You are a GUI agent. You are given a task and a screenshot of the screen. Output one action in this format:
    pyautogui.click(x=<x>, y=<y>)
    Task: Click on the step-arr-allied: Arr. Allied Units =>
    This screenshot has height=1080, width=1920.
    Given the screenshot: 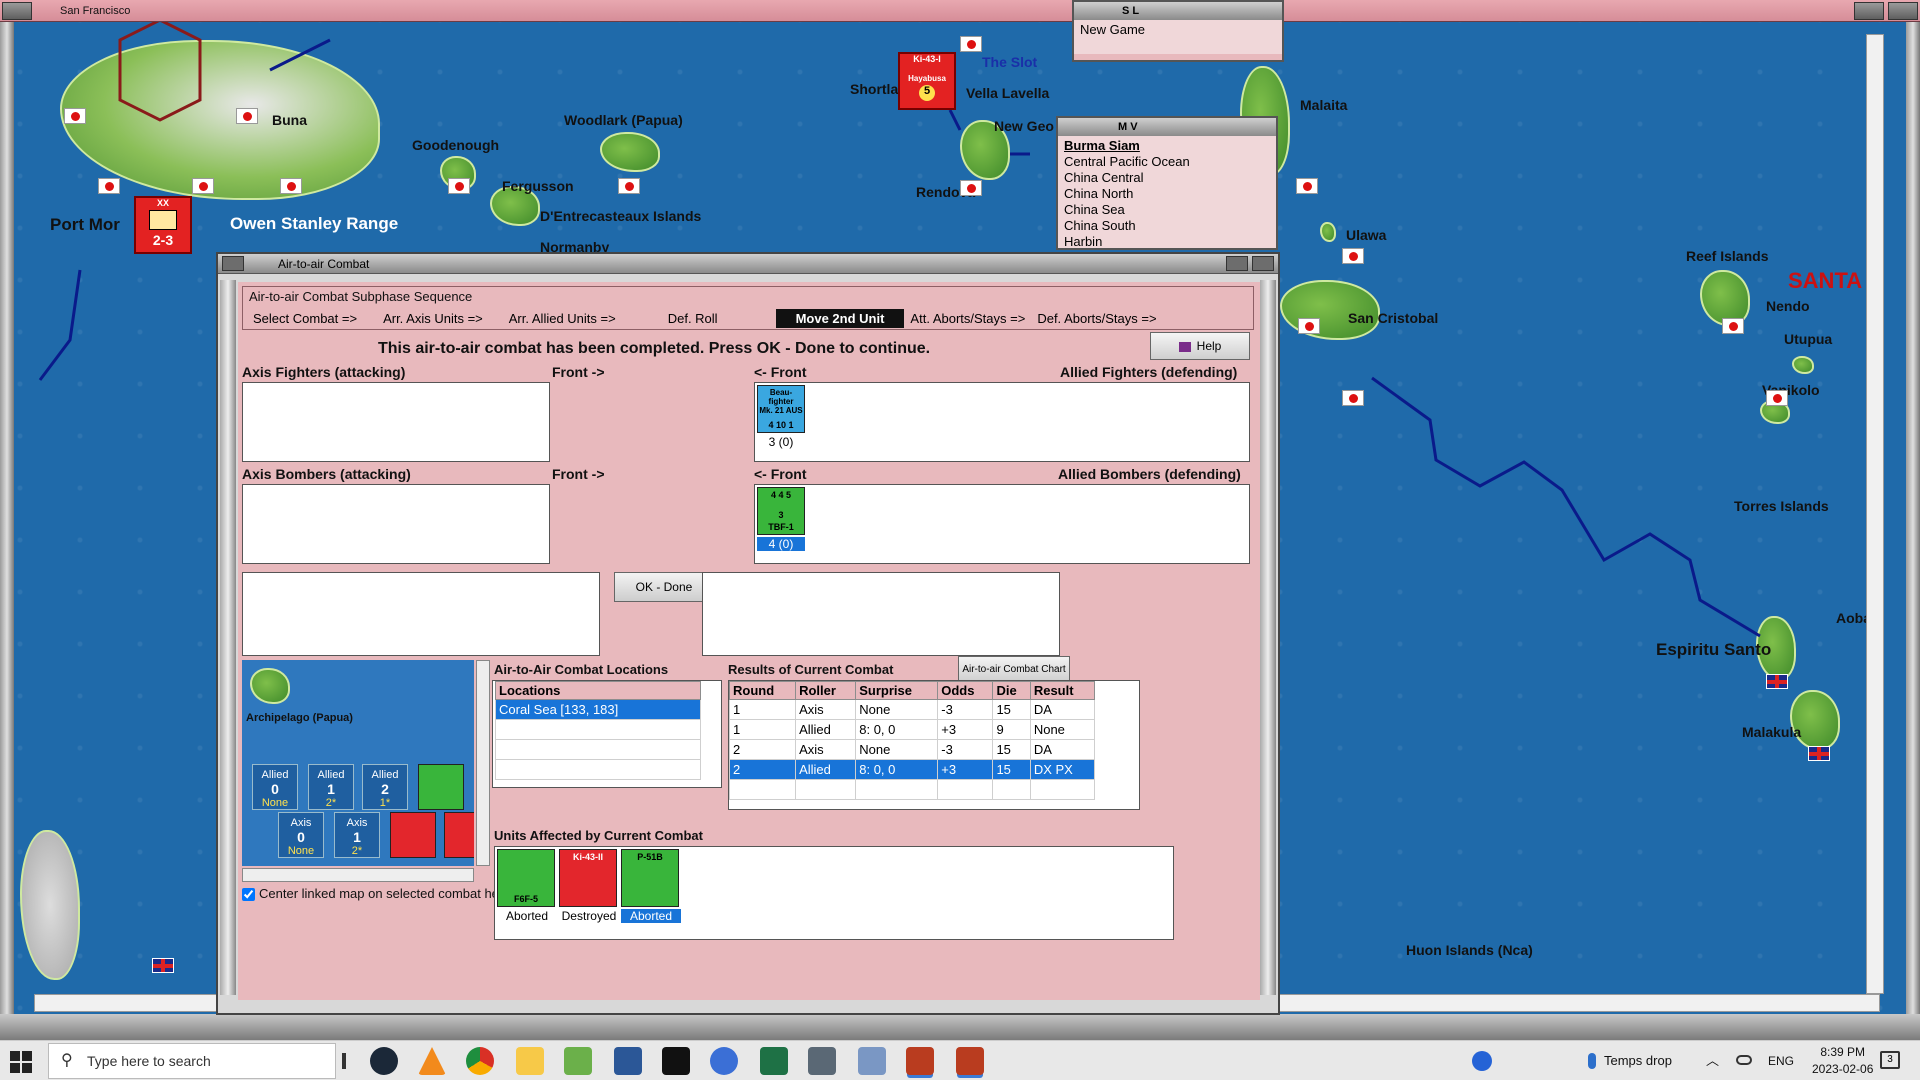 What is the action you would take?
    pyautogui.click(x=562, y=318)
    